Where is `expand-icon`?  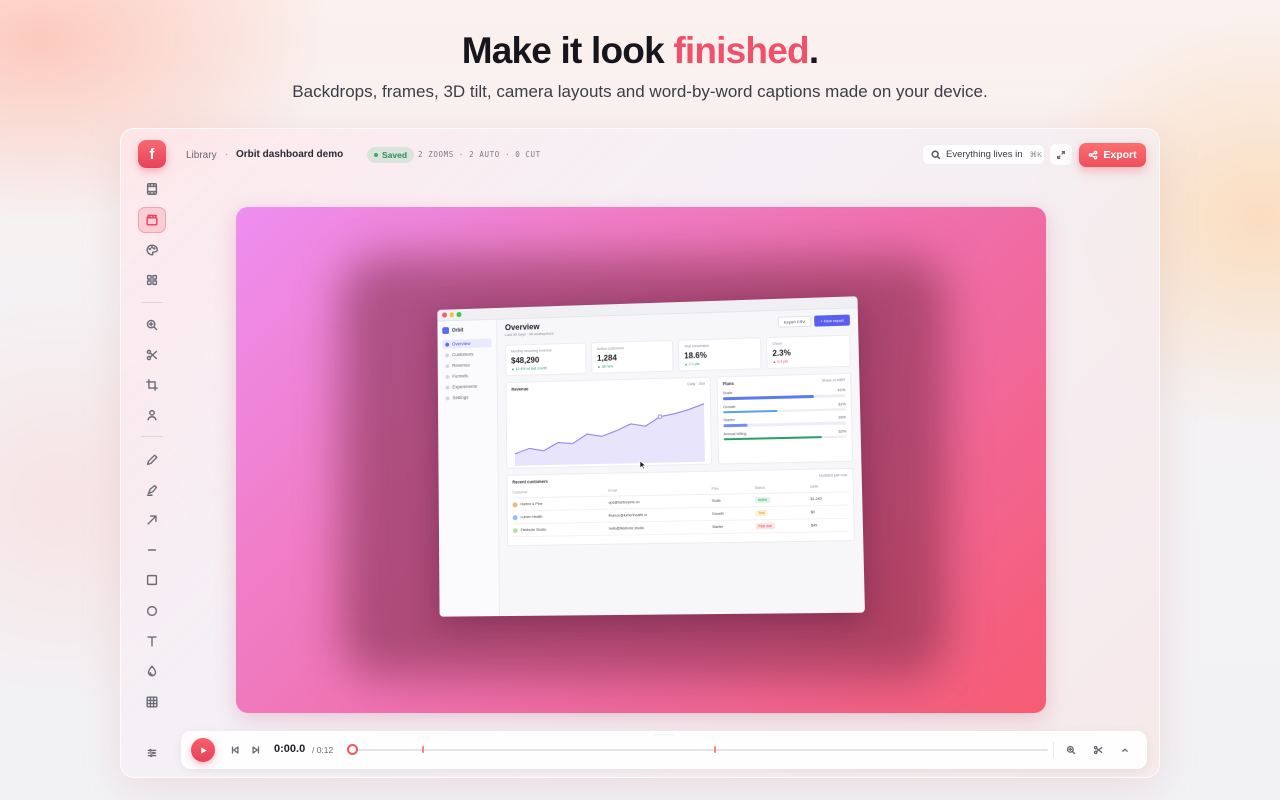
expand-icon is located at coordinates (1061, 154).